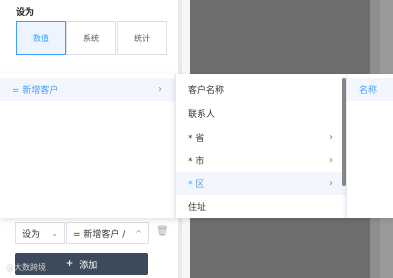 Image resolution: width=393 pixels, height=278 pixels. What do you see at coordinates (87, 89) in the screenshot?
I see `cascader-option-new-customer: = 新增客户 ›` at bounding box center [87, 89].